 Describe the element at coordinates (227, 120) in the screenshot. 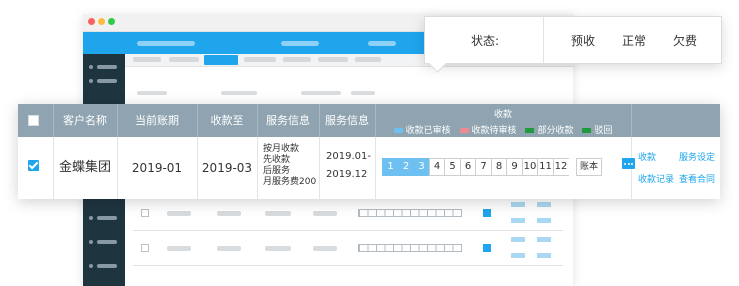

I see `header-collected-to: 收款至` at that location.